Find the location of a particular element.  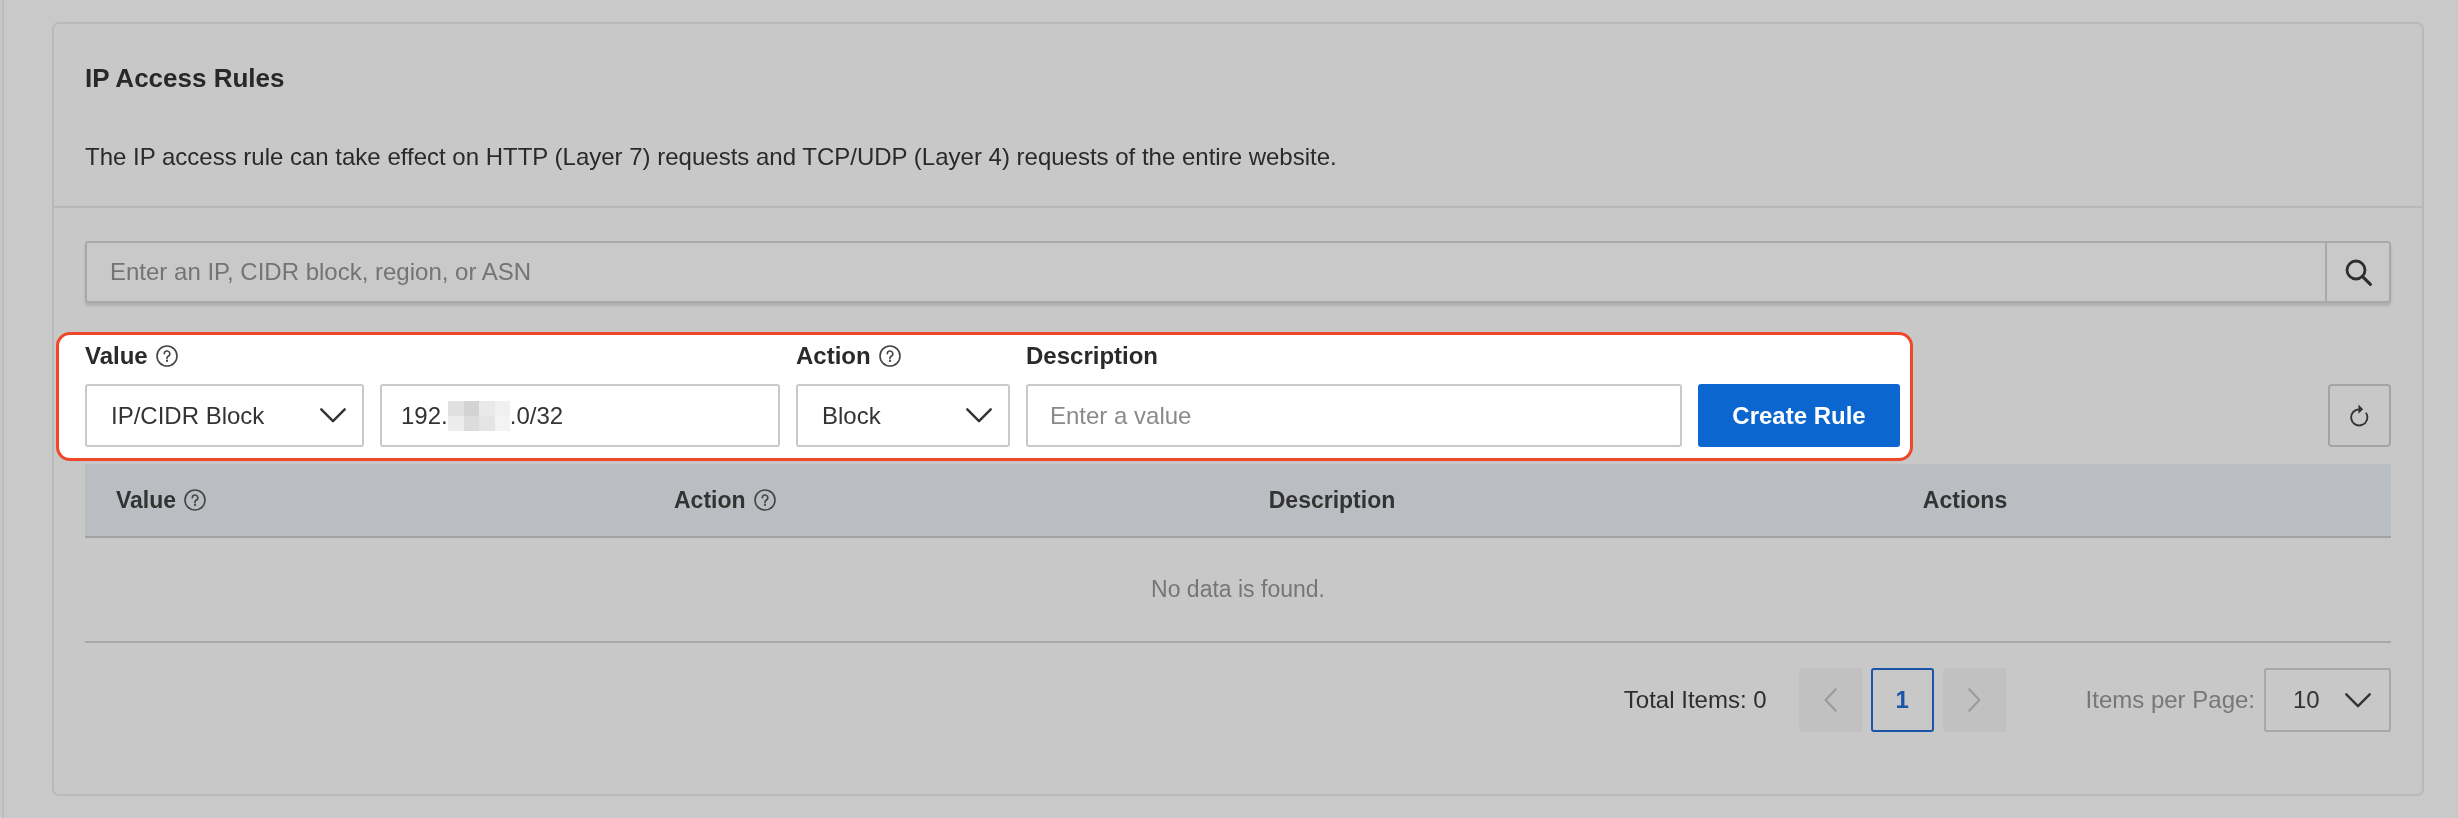

field-label: Value is located at coordinates (116, 356).